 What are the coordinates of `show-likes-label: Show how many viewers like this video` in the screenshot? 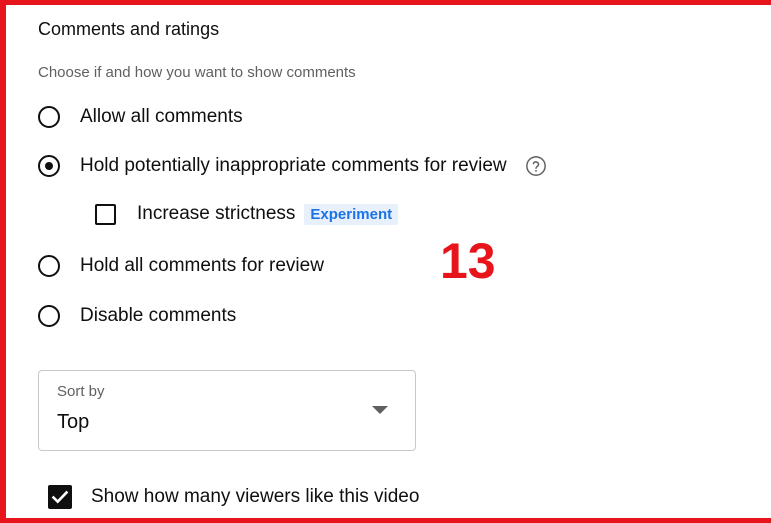 It's located at (255, 496).